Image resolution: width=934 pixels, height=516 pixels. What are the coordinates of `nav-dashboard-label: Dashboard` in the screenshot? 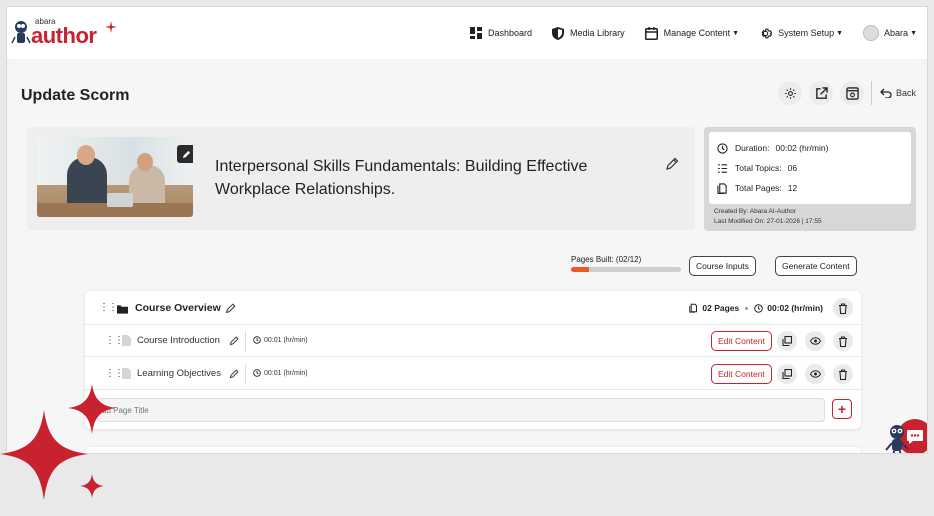 It's located at (510, 33).